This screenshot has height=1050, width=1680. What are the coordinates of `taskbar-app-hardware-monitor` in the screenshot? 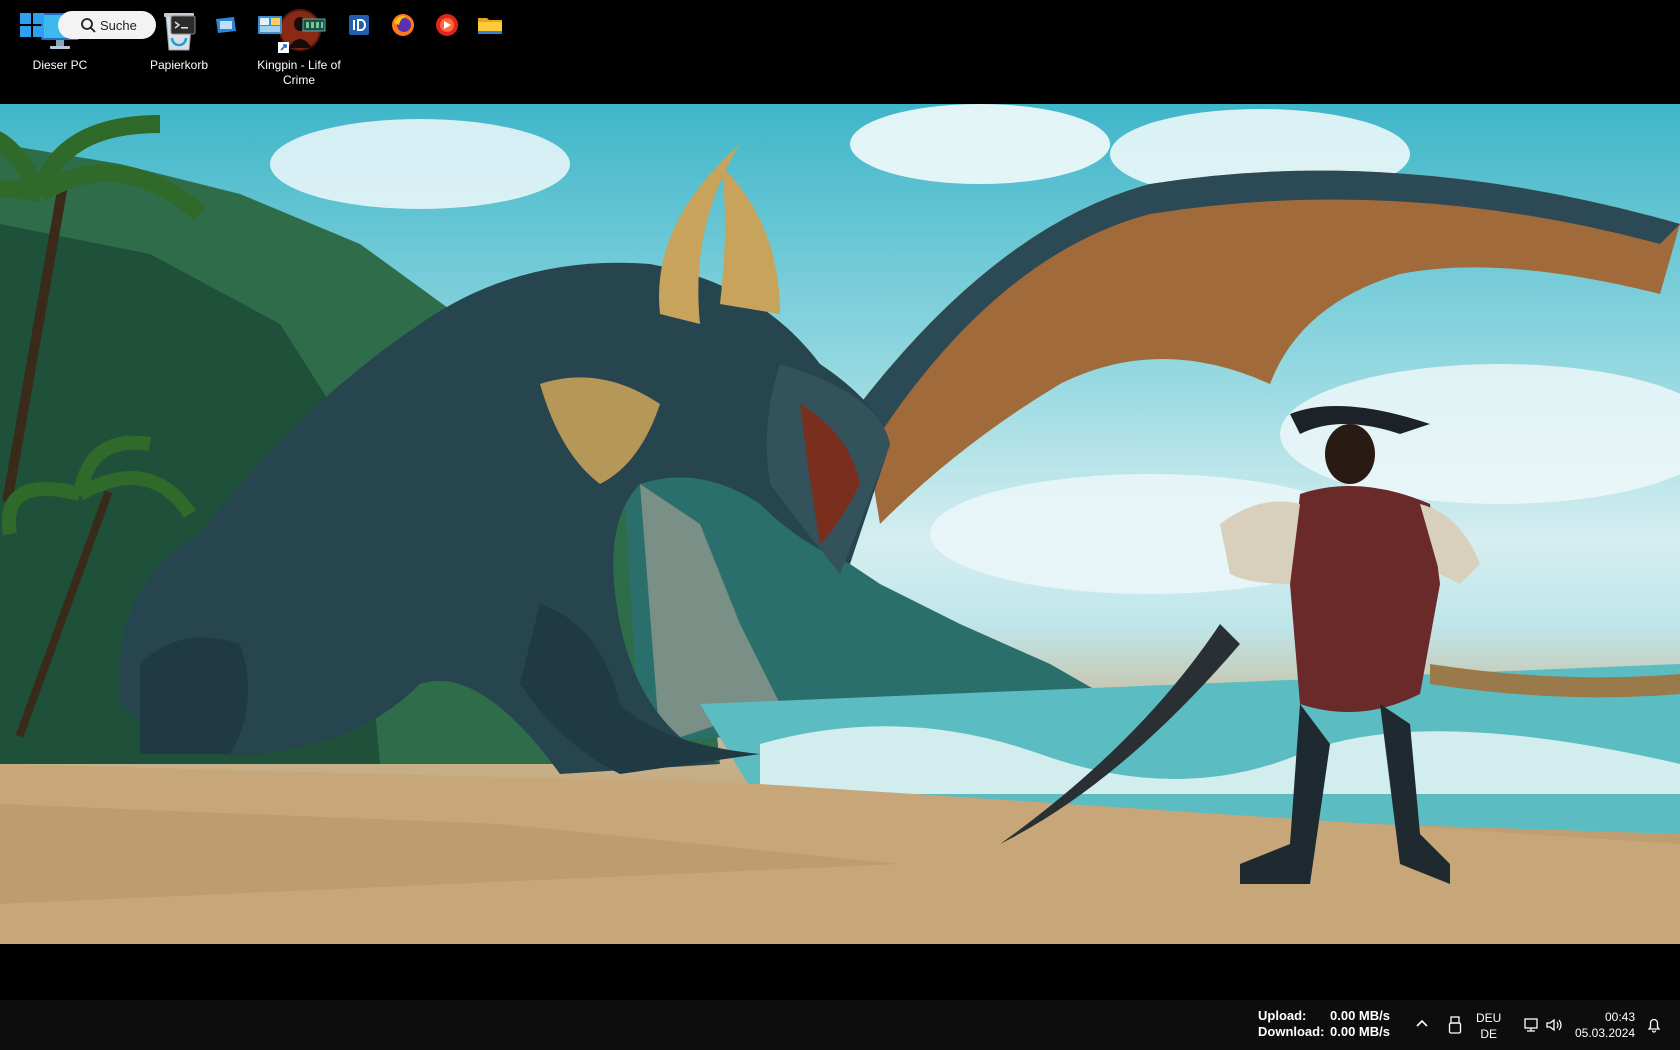 It's located at (314, 25).